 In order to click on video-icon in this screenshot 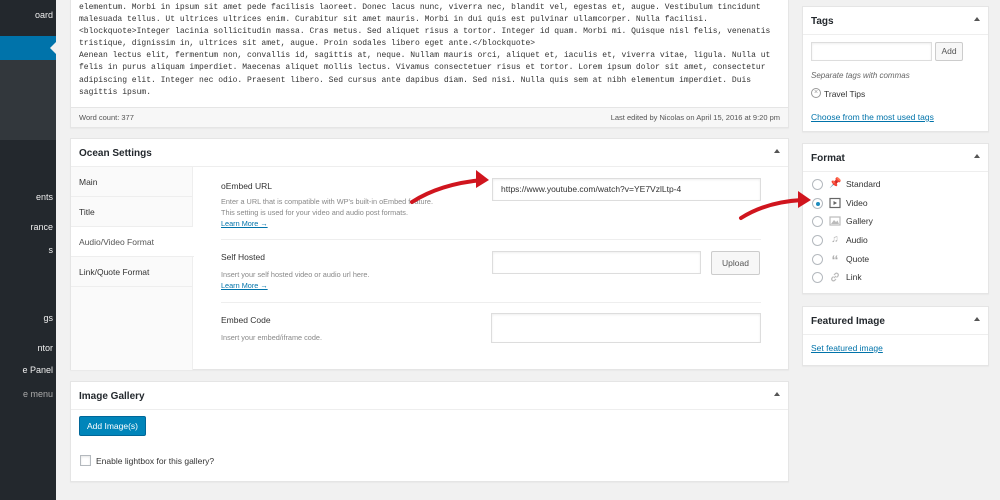, I will do `click(835, 203)`.